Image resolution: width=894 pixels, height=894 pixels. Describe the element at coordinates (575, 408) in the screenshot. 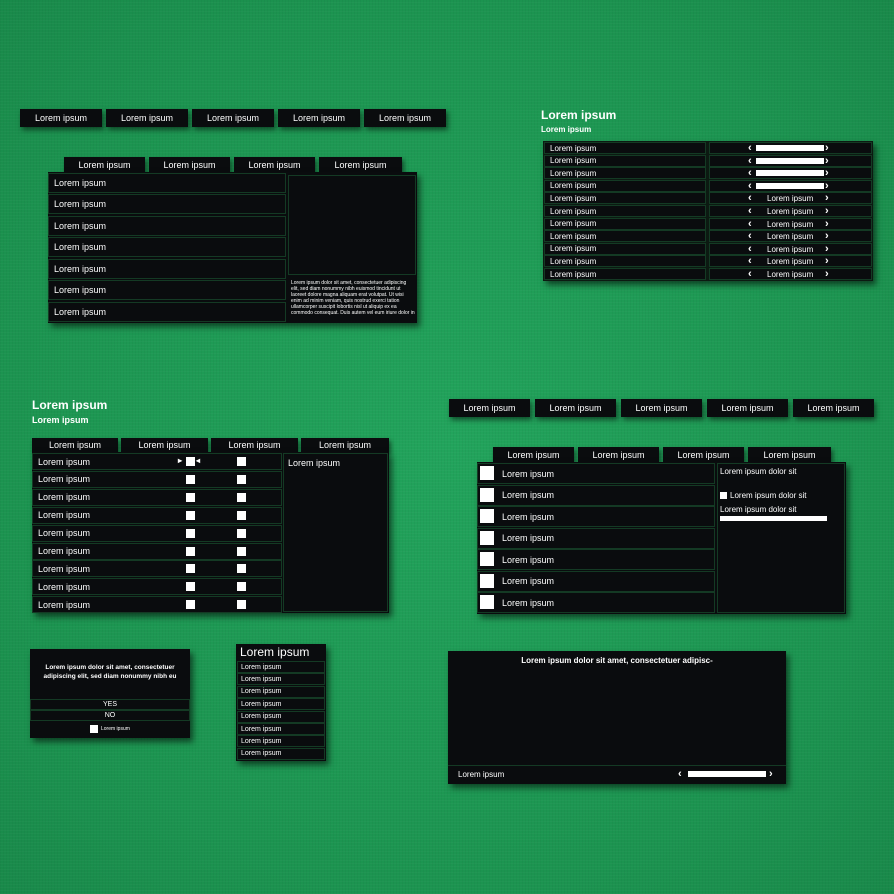

I see `top-tab-b-2: Lorem ipsum` at that location.